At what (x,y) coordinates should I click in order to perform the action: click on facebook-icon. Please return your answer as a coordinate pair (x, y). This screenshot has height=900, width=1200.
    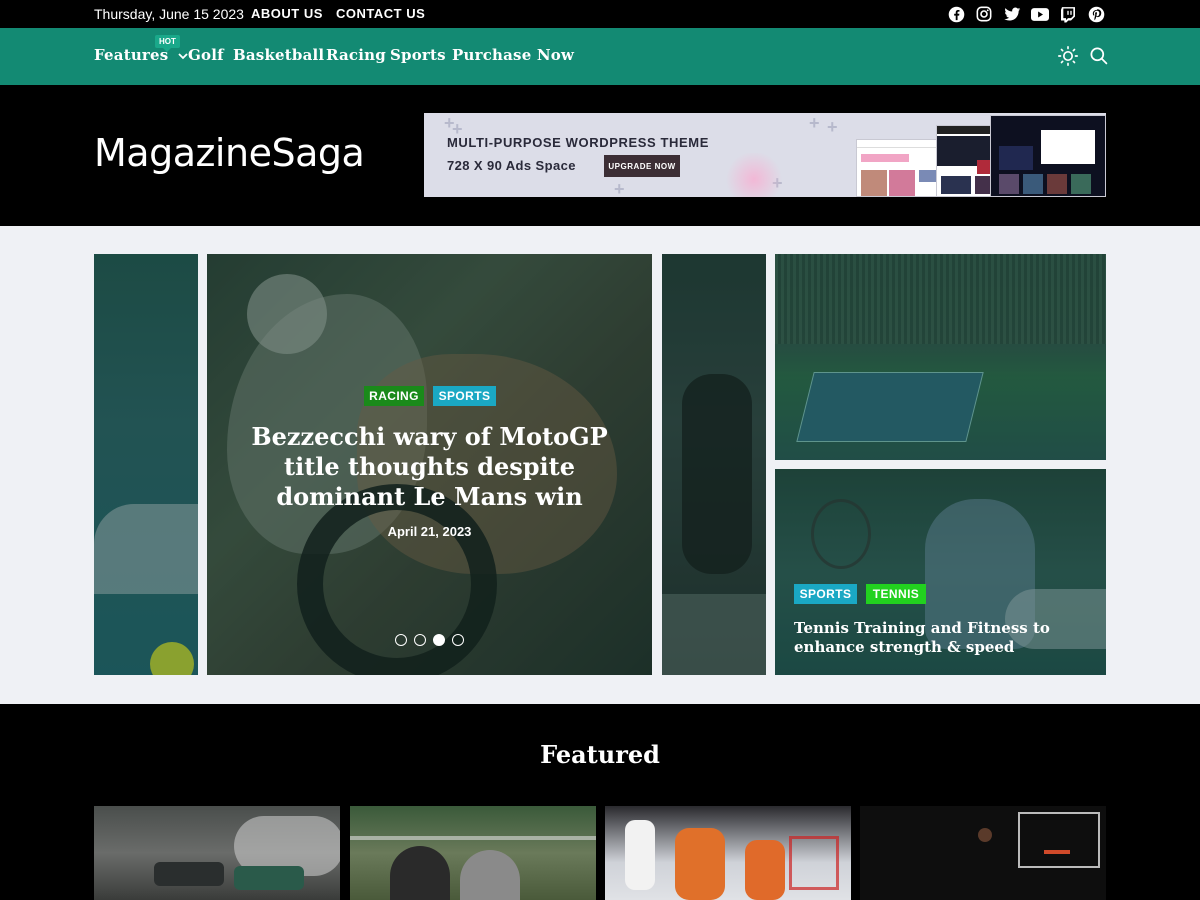
    Looking at the image, I should click on (956, 14).